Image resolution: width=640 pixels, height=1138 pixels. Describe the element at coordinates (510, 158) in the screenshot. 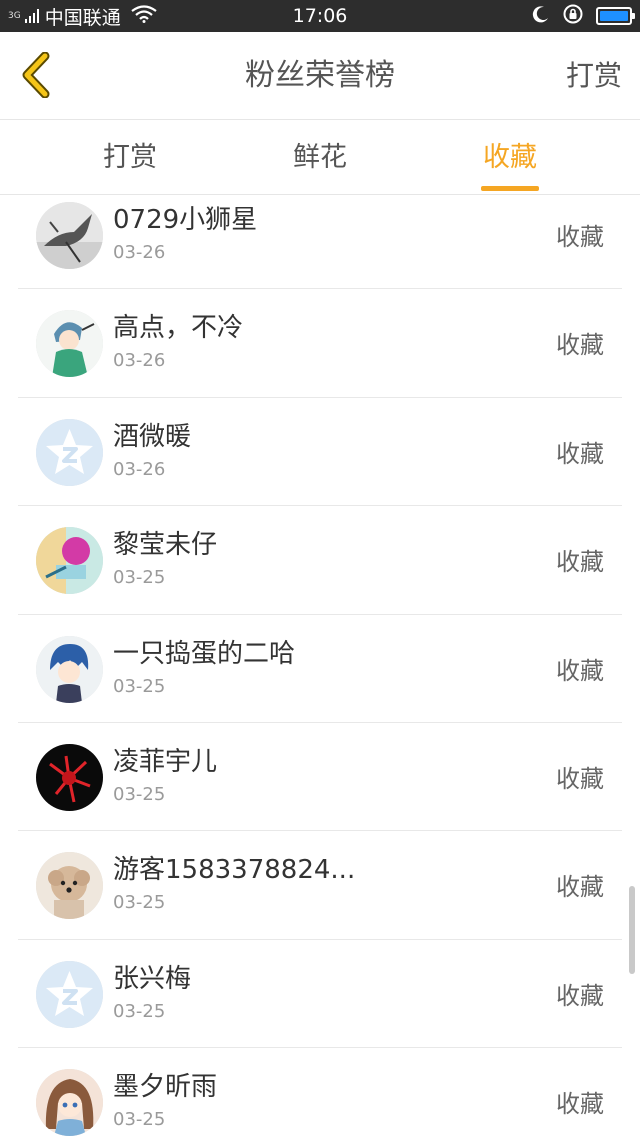

I see `tab-collect: 收藏` at that location.